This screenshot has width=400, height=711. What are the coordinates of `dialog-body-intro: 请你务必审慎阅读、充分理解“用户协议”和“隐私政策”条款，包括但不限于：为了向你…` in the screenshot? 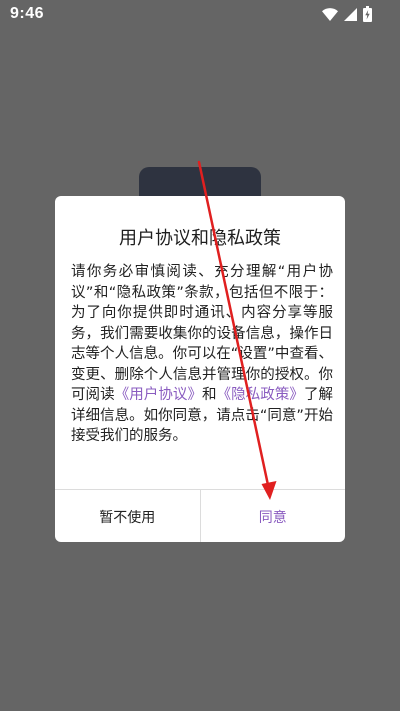 It's located at (202, 333).